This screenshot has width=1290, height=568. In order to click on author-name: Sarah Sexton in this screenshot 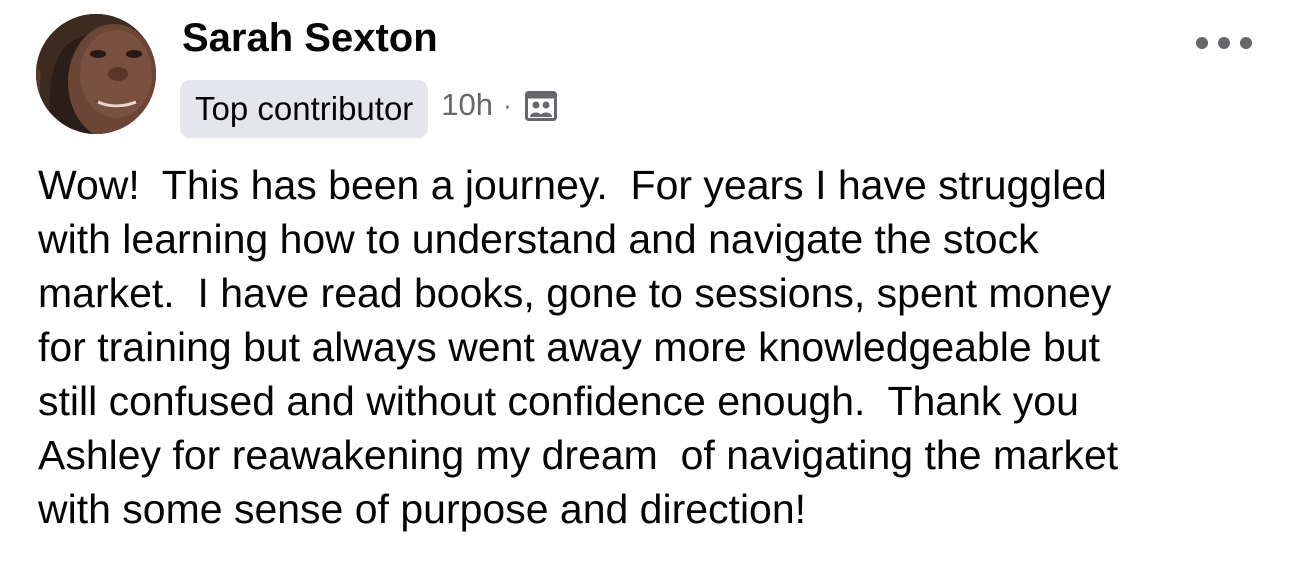, I will do `click(310, 38)`.